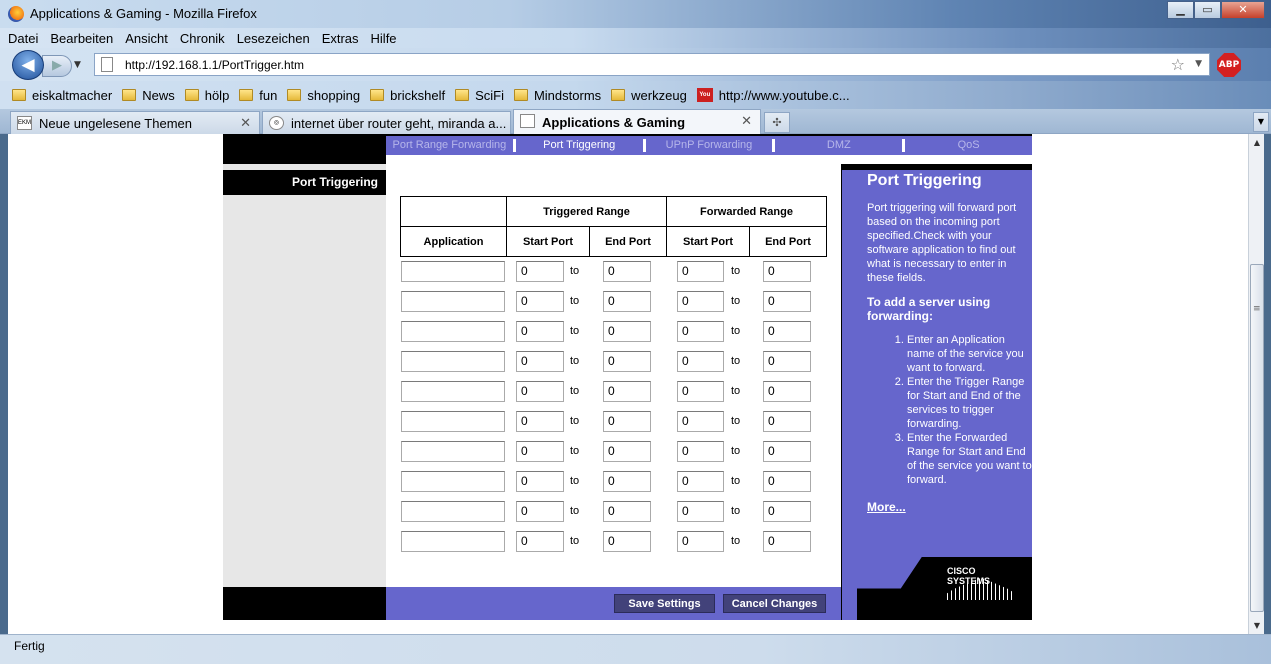 This screenshot has width=1271, height=664. Describe the element at coordinates (77, 65) in the screenshot. I see `history-dropdown-icon: ▼` at that location.